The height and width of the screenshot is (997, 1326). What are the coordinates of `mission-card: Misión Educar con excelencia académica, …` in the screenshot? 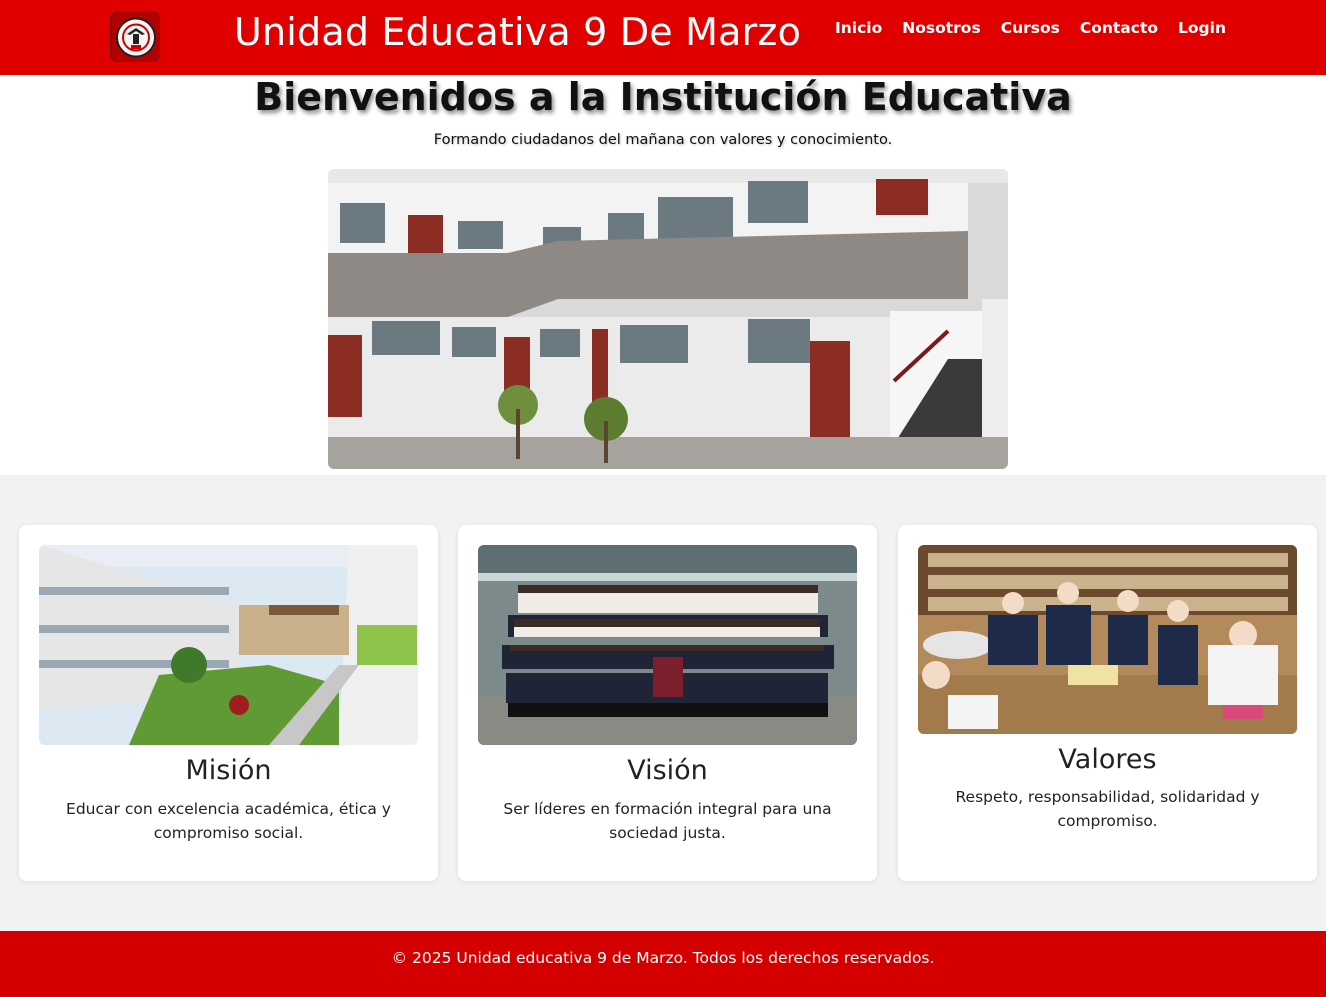 It's located at (228, 703).